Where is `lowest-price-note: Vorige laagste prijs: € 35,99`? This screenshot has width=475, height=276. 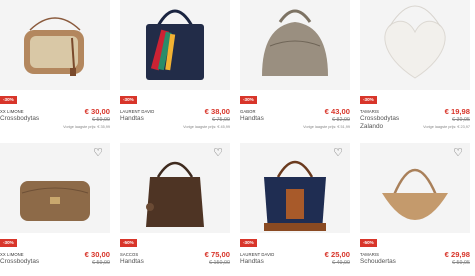
lowest-price-note: Vorige laagste prijs: € 35,99 is located at coordinates (86, 127).